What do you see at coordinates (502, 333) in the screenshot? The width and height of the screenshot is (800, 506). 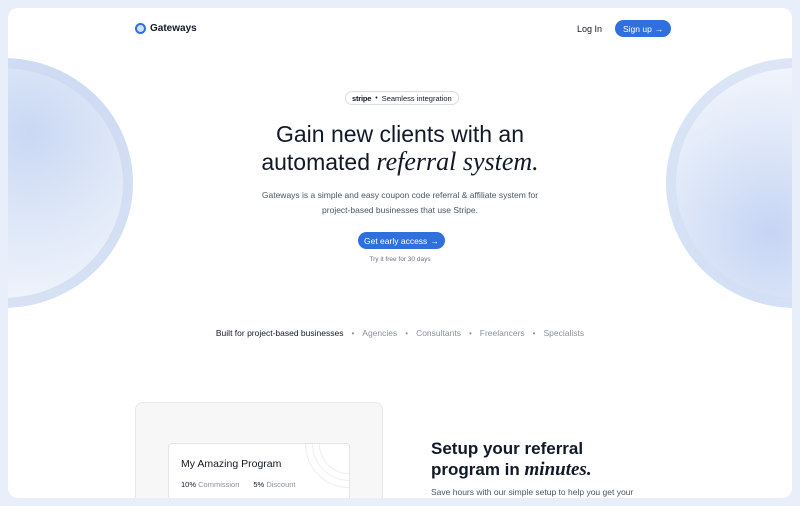 I see `audience-item: Freelancers` at bounding box center [502, 333].